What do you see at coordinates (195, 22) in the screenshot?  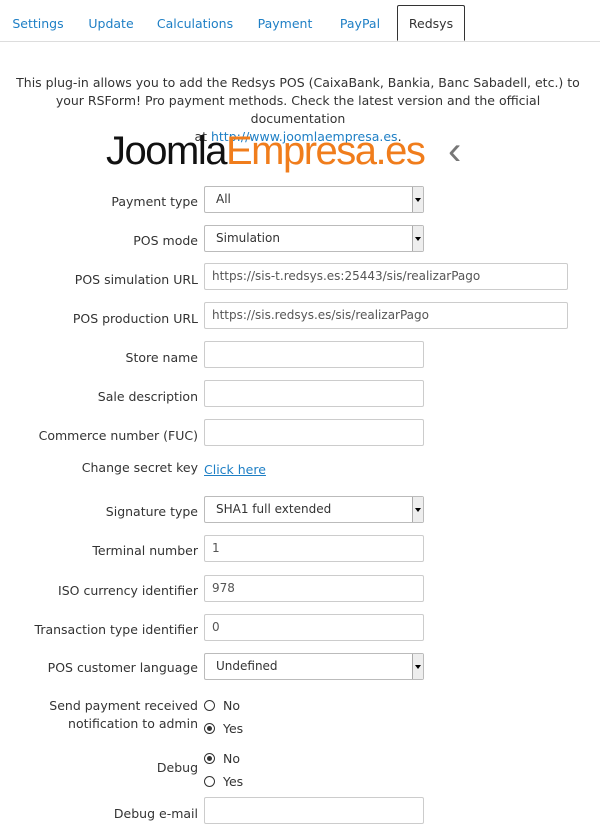 I see `tab-calculations: Calculations` at bounding box center [195, 22].